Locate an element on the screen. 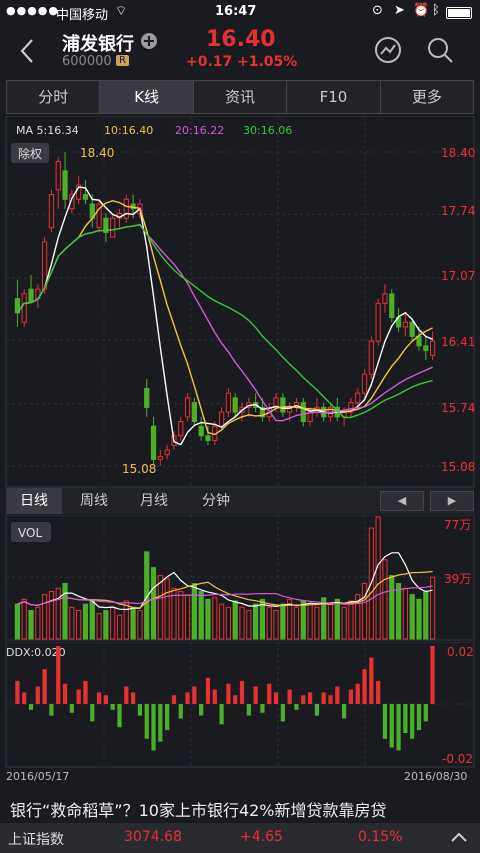 The image size is (480, 853). carrier: 中国移动 is located at coordinates (82, 15).